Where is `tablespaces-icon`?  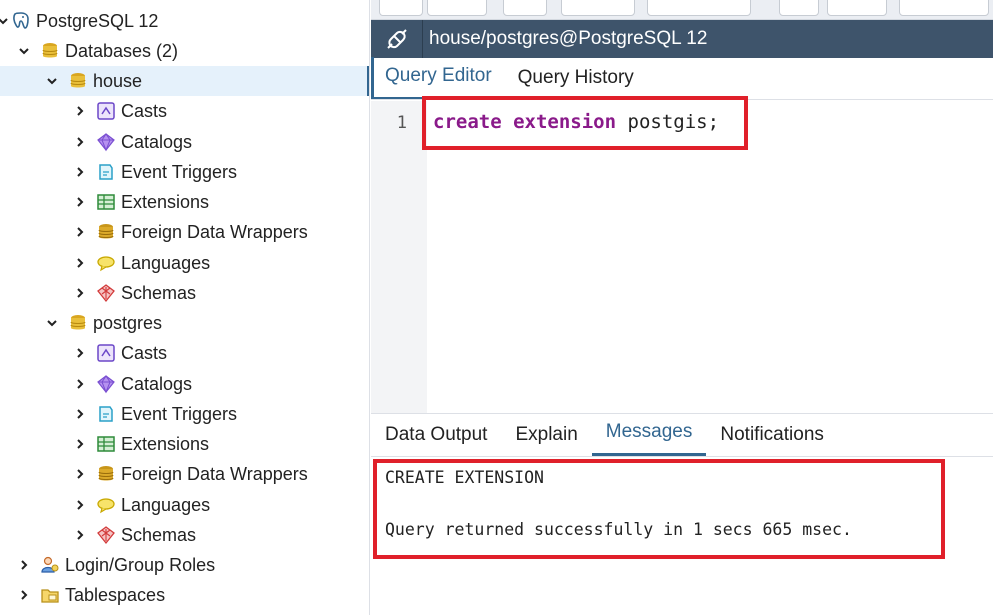
tablespaces-icon is located at coordinates (50, 595).